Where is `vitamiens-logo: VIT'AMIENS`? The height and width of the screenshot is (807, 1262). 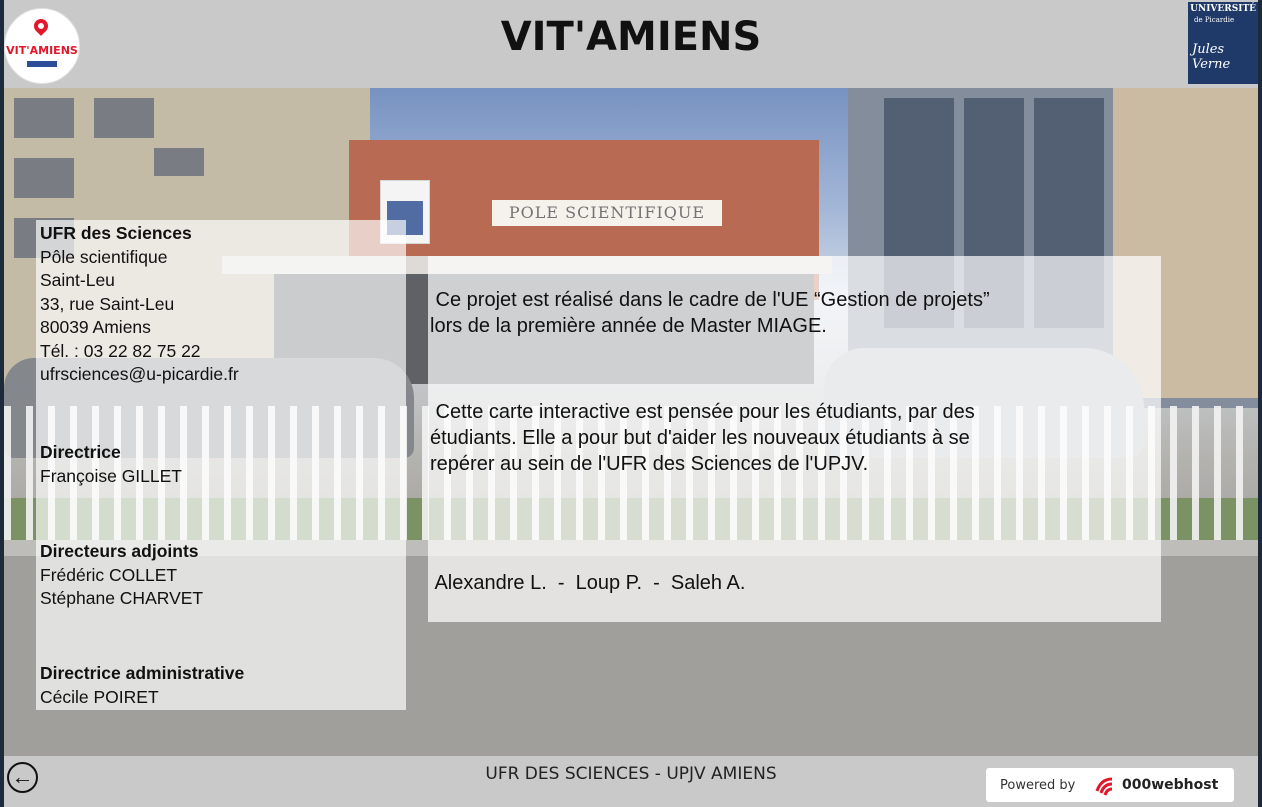 vitamiens-logo: VIT'AMIENS is located at coordinates (42, 46).